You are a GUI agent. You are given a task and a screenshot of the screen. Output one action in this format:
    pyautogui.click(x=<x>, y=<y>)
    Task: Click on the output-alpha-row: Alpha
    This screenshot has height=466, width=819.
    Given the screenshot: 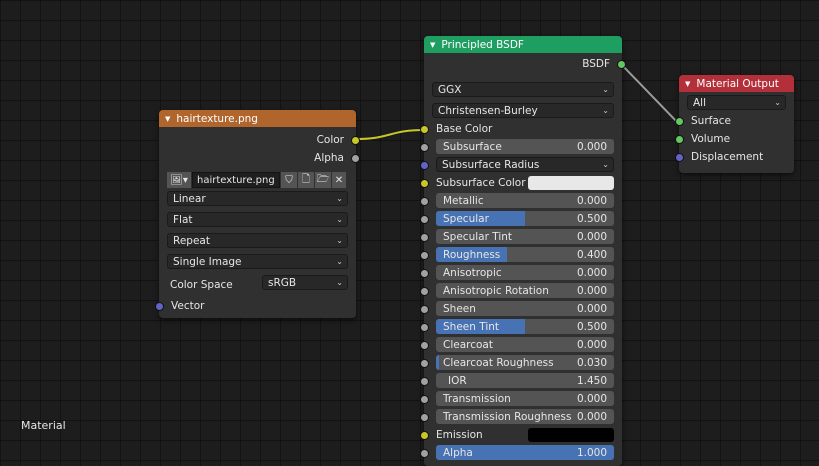 What is the action you would take?
    pyautogui.click(x=259, y=158)
    